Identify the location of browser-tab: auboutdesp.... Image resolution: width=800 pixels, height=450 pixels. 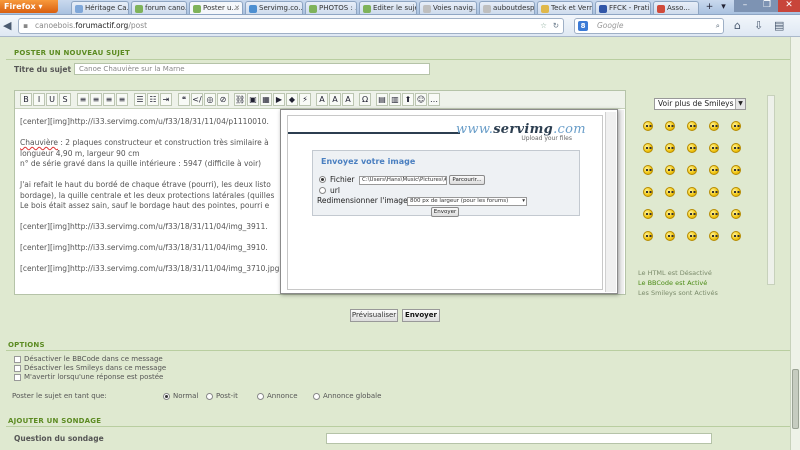
(507, 7).